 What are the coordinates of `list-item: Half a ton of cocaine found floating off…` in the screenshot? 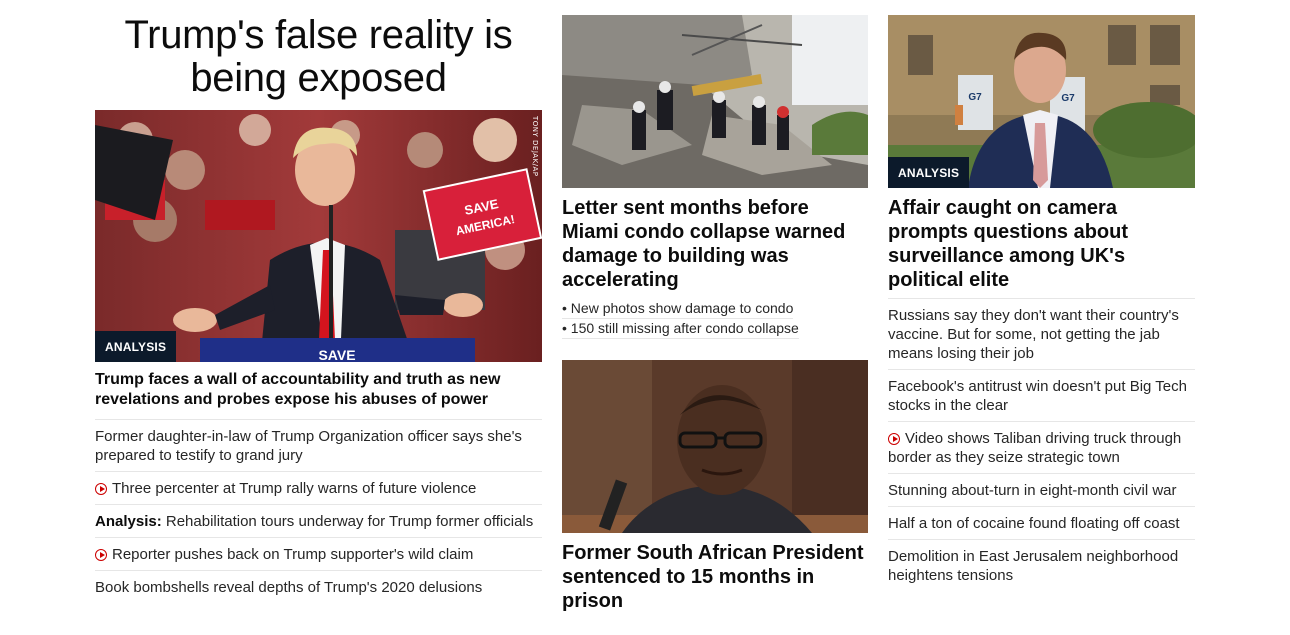 It's located at (1041, 523).